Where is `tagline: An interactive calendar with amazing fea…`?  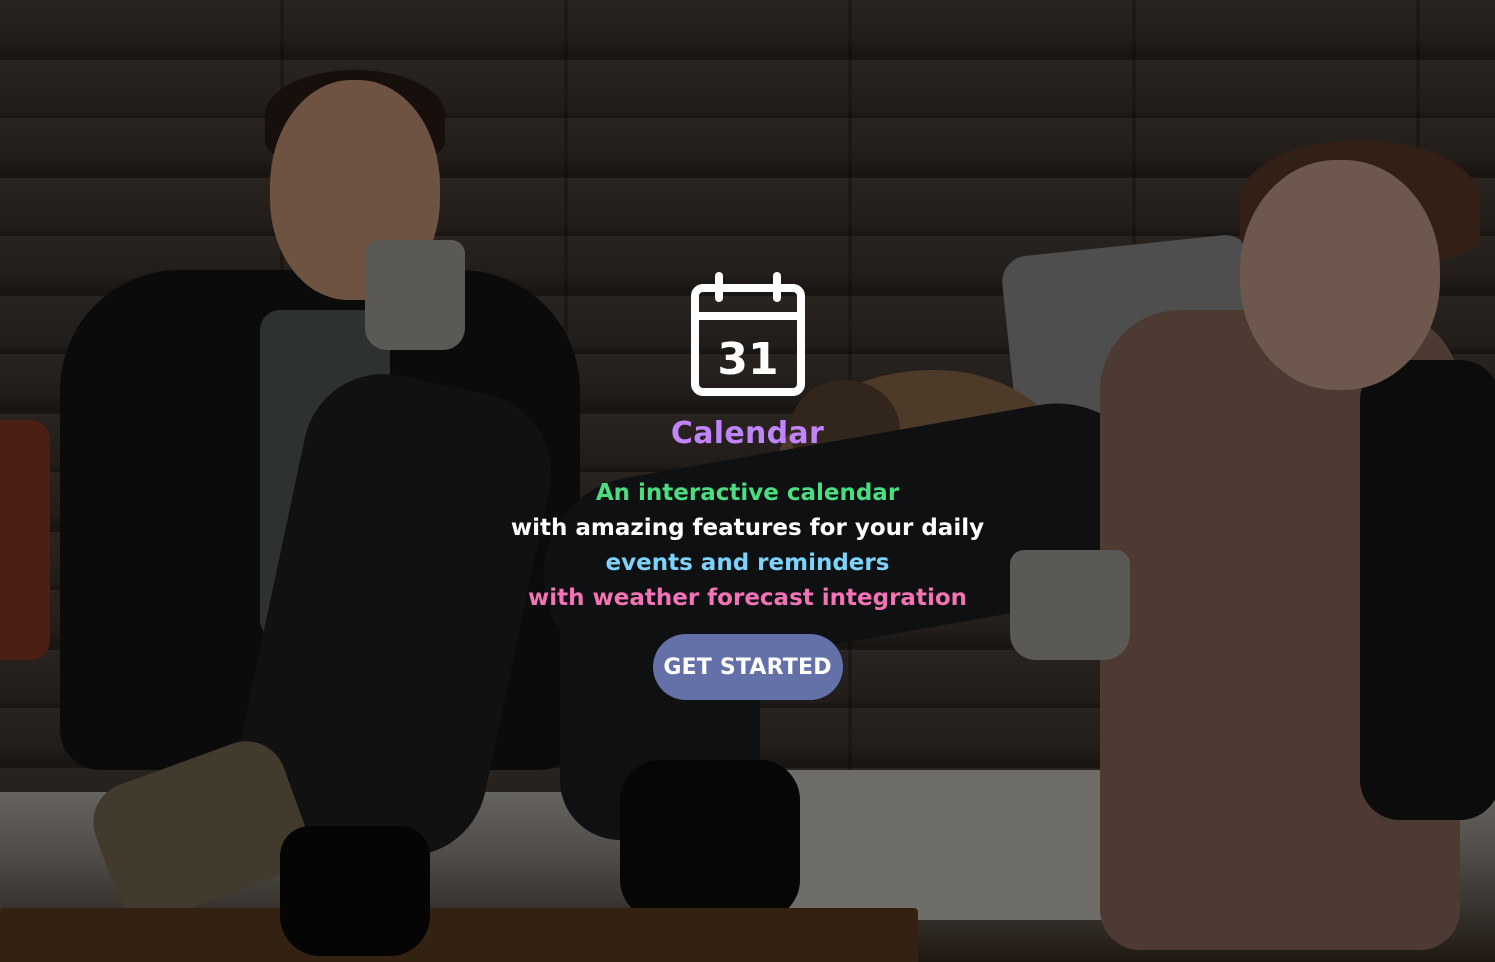
tagline: An interactive calendar with amazing fea… is located at coordinates (747, 546).